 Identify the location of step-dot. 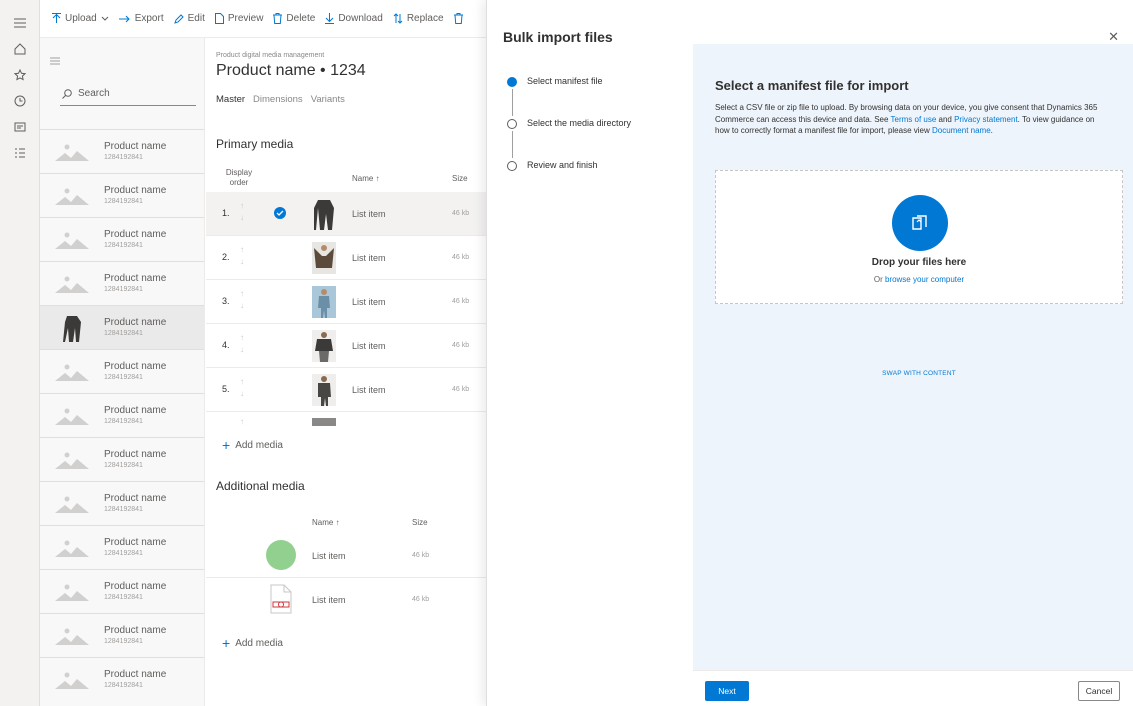
(512, 166).